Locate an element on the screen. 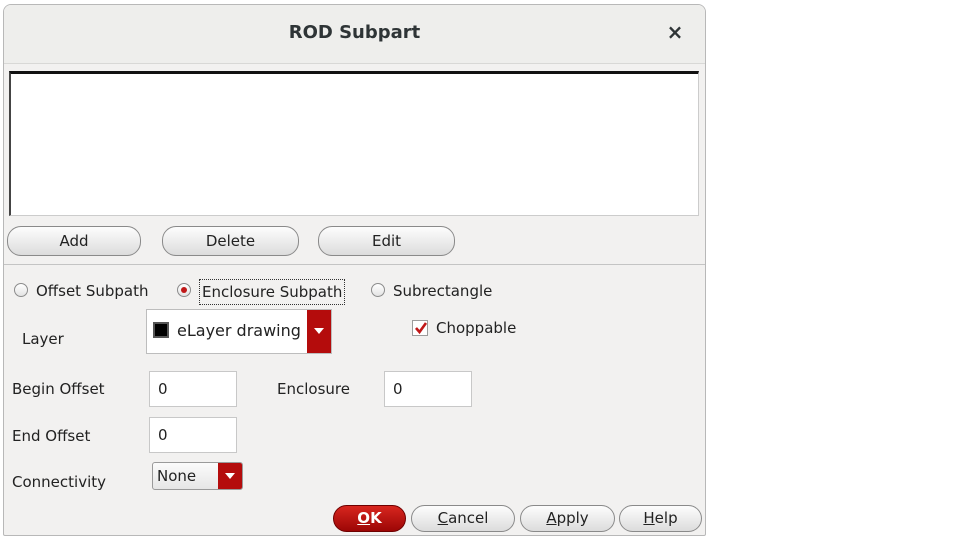  enclosure-input is located at coordinates (428, 389).